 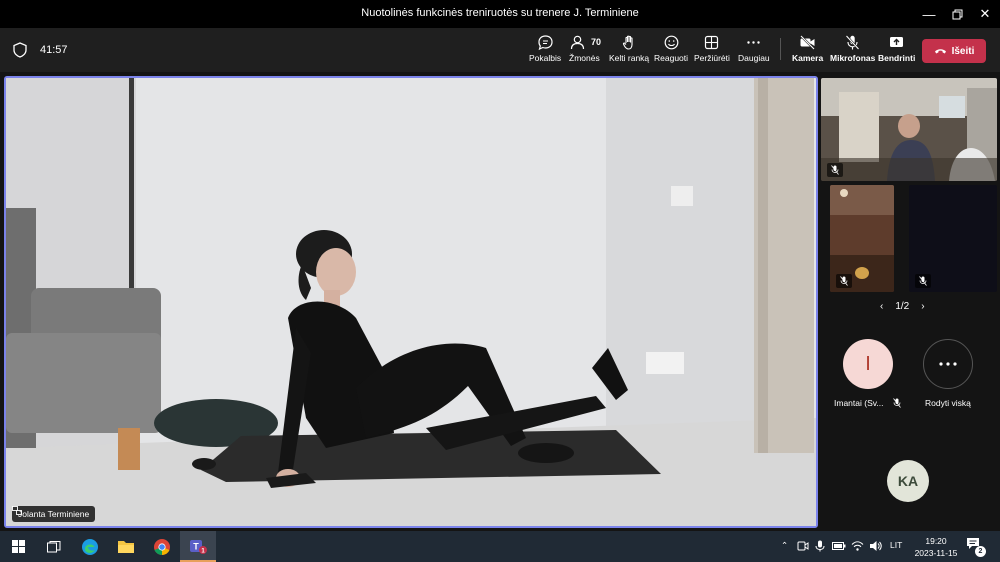 I want to click on shield-icon, so click(x=20, y=50).